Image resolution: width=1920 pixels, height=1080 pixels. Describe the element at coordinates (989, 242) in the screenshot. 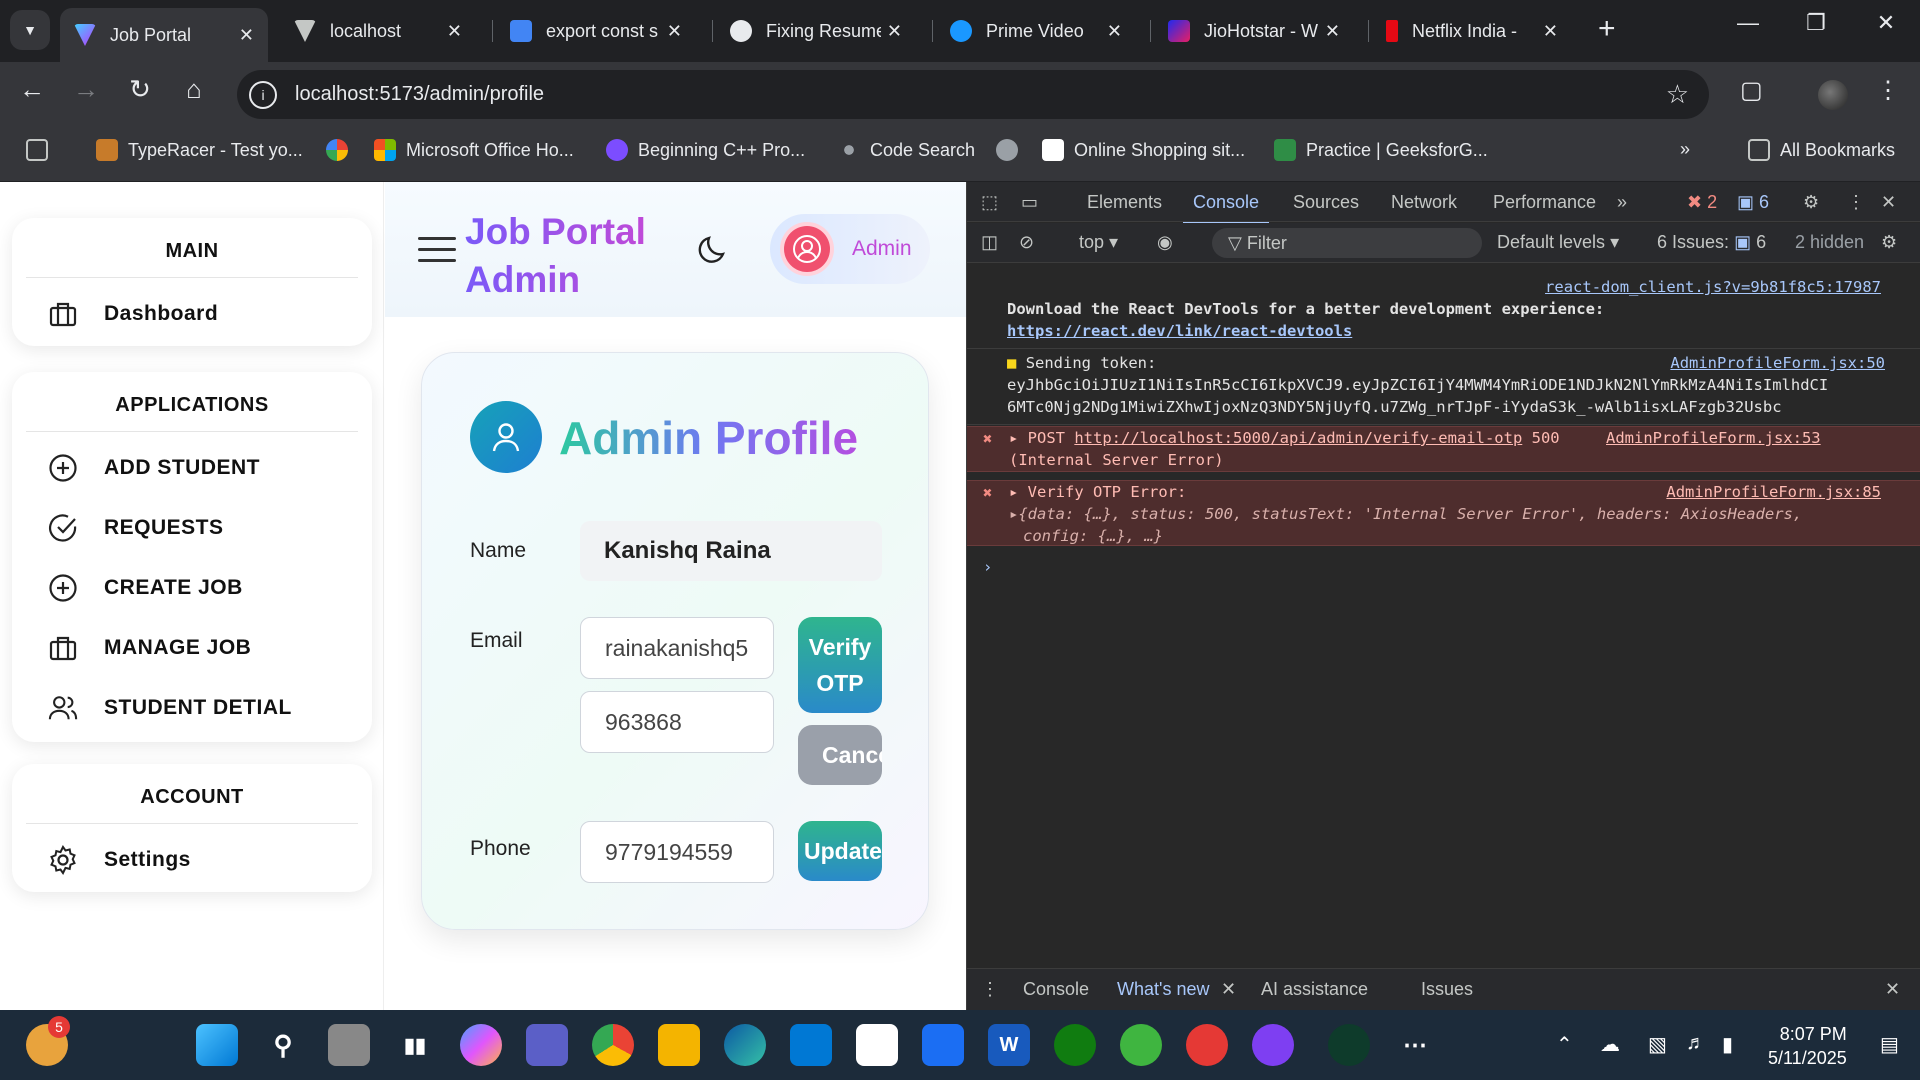

I see `sidebar-toggle-icon: ◫` at that location.